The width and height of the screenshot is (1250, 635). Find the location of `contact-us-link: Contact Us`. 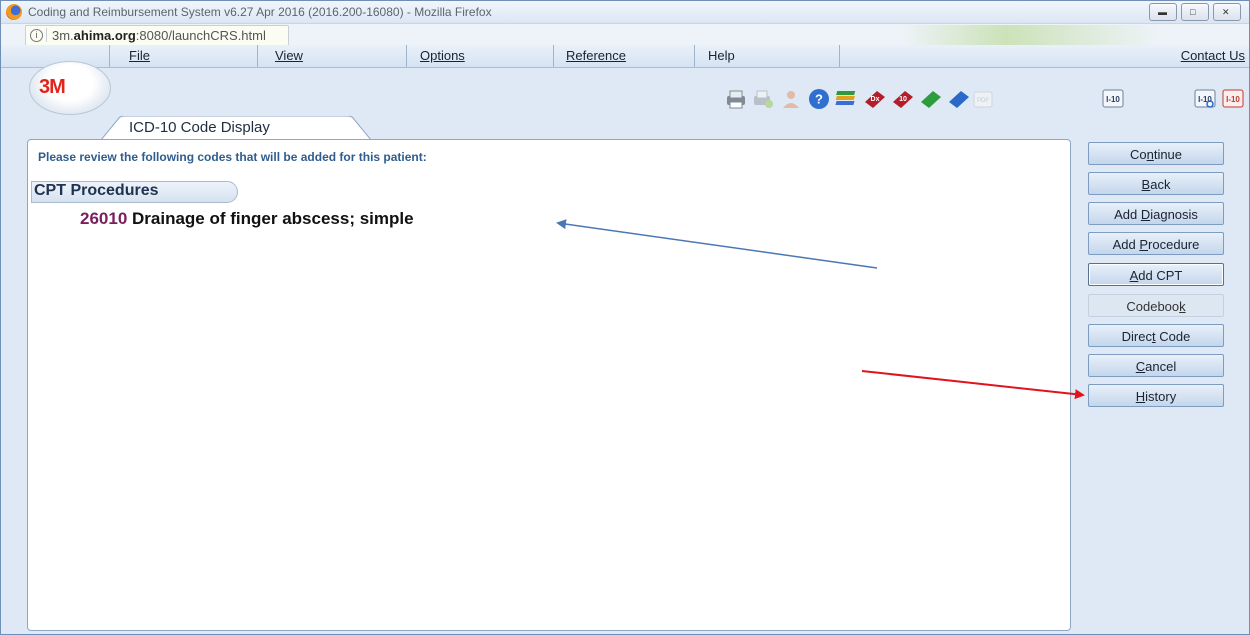

contact-us-link: Contact Us is located at coordinates (1213, 55).